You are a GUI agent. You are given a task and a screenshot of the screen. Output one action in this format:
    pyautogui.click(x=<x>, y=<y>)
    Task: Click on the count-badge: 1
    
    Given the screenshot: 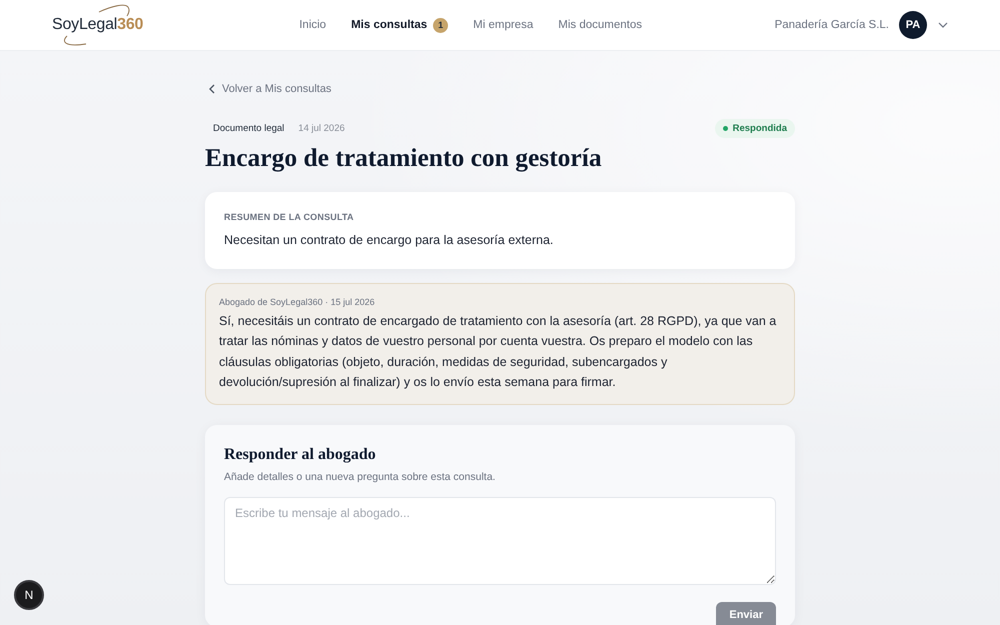 What is the action you would take?
    pyautogui.click(x=440, y=25)
    